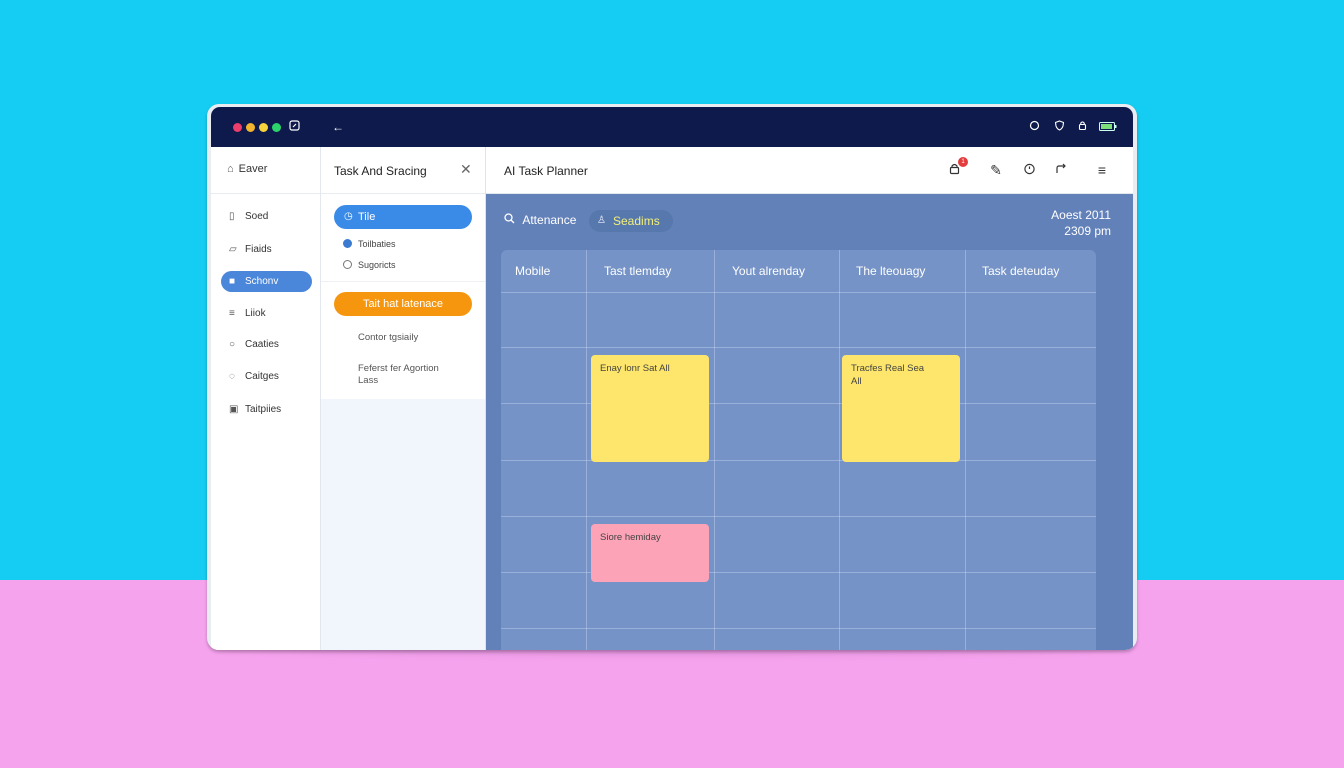 The width and height of the screenshot is (1344, 768). Describe the element at coordinates (253, 169) in the screenshot. I see `sidebar-header-label: Eaver` at that location.